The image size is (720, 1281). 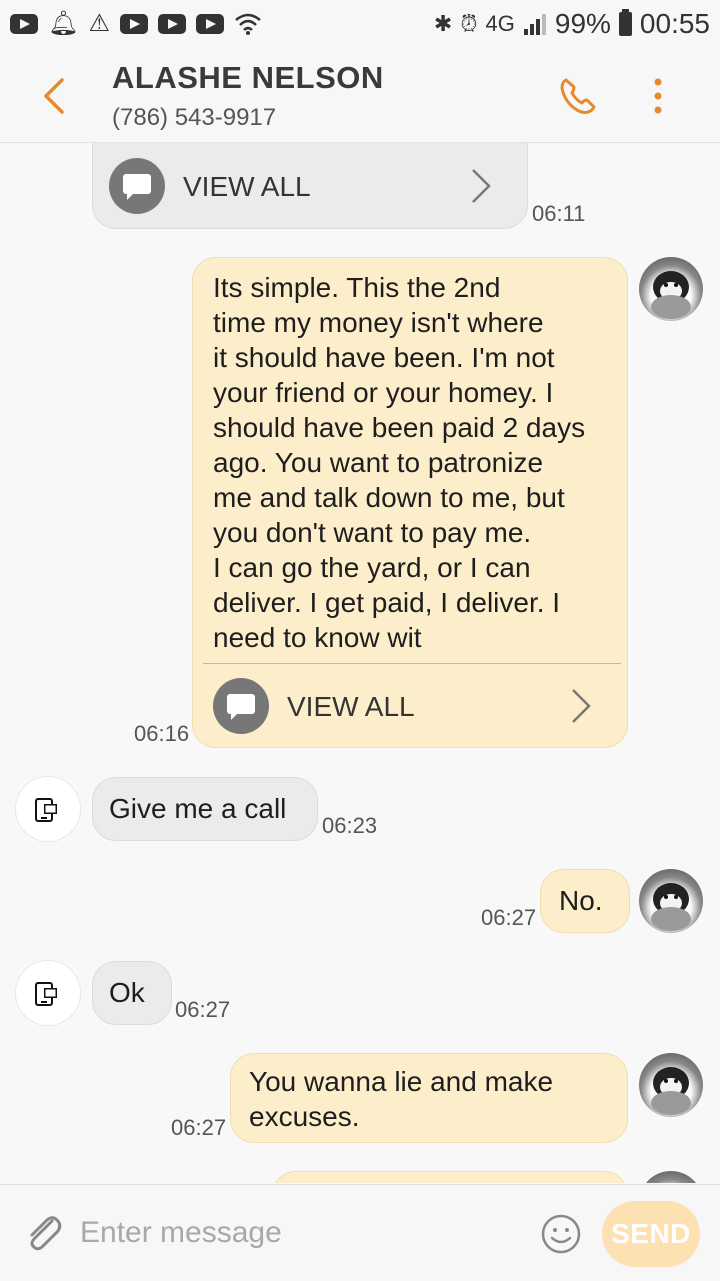 What do you see at coordinates (534, 24) in the screenshot?
I see `signal-icon` at bounding box center [534, 24].